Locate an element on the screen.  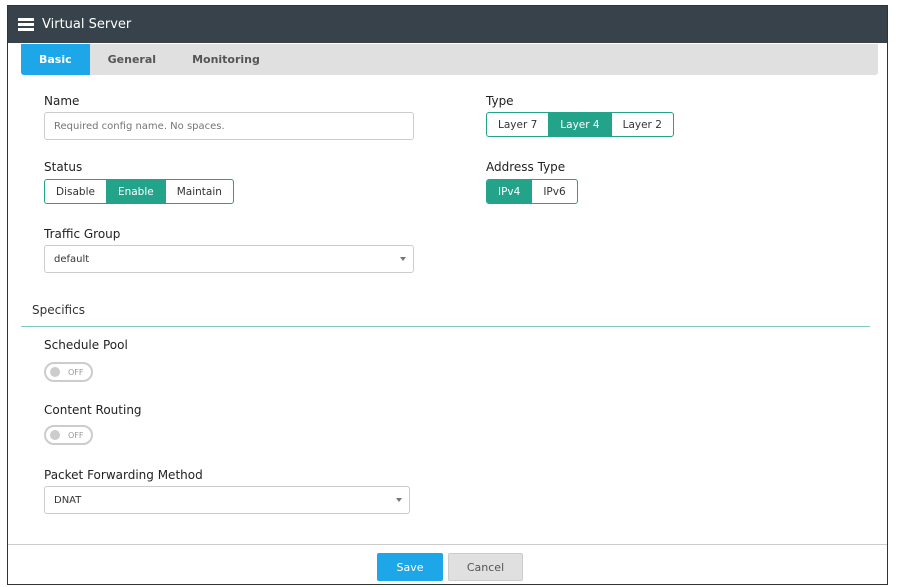
server-icon is located at coordinates (26, 24).